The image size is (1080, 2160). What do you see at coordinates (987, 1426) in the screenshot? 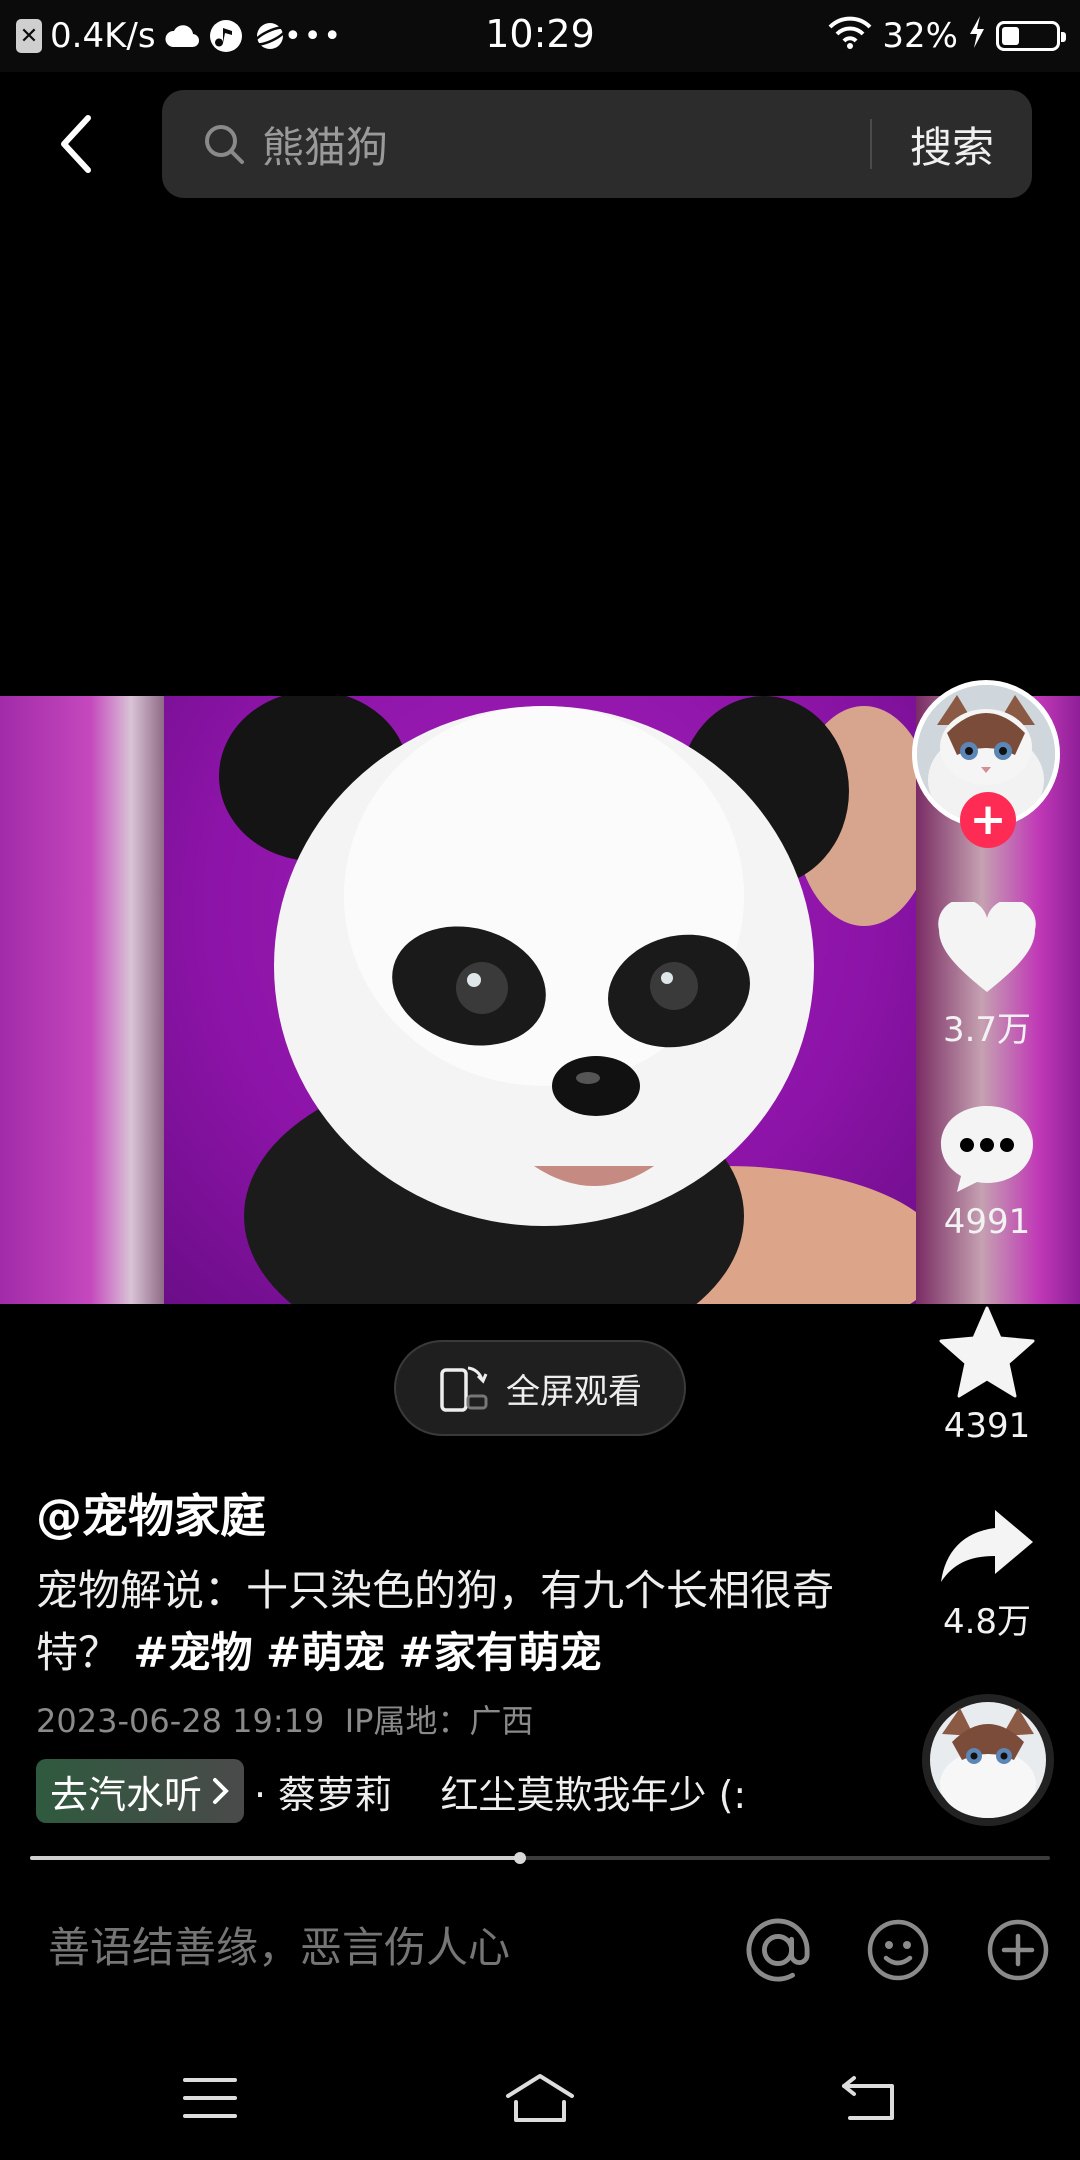
I see `favorite-count: 4391` at bounding box center [987, 1426].